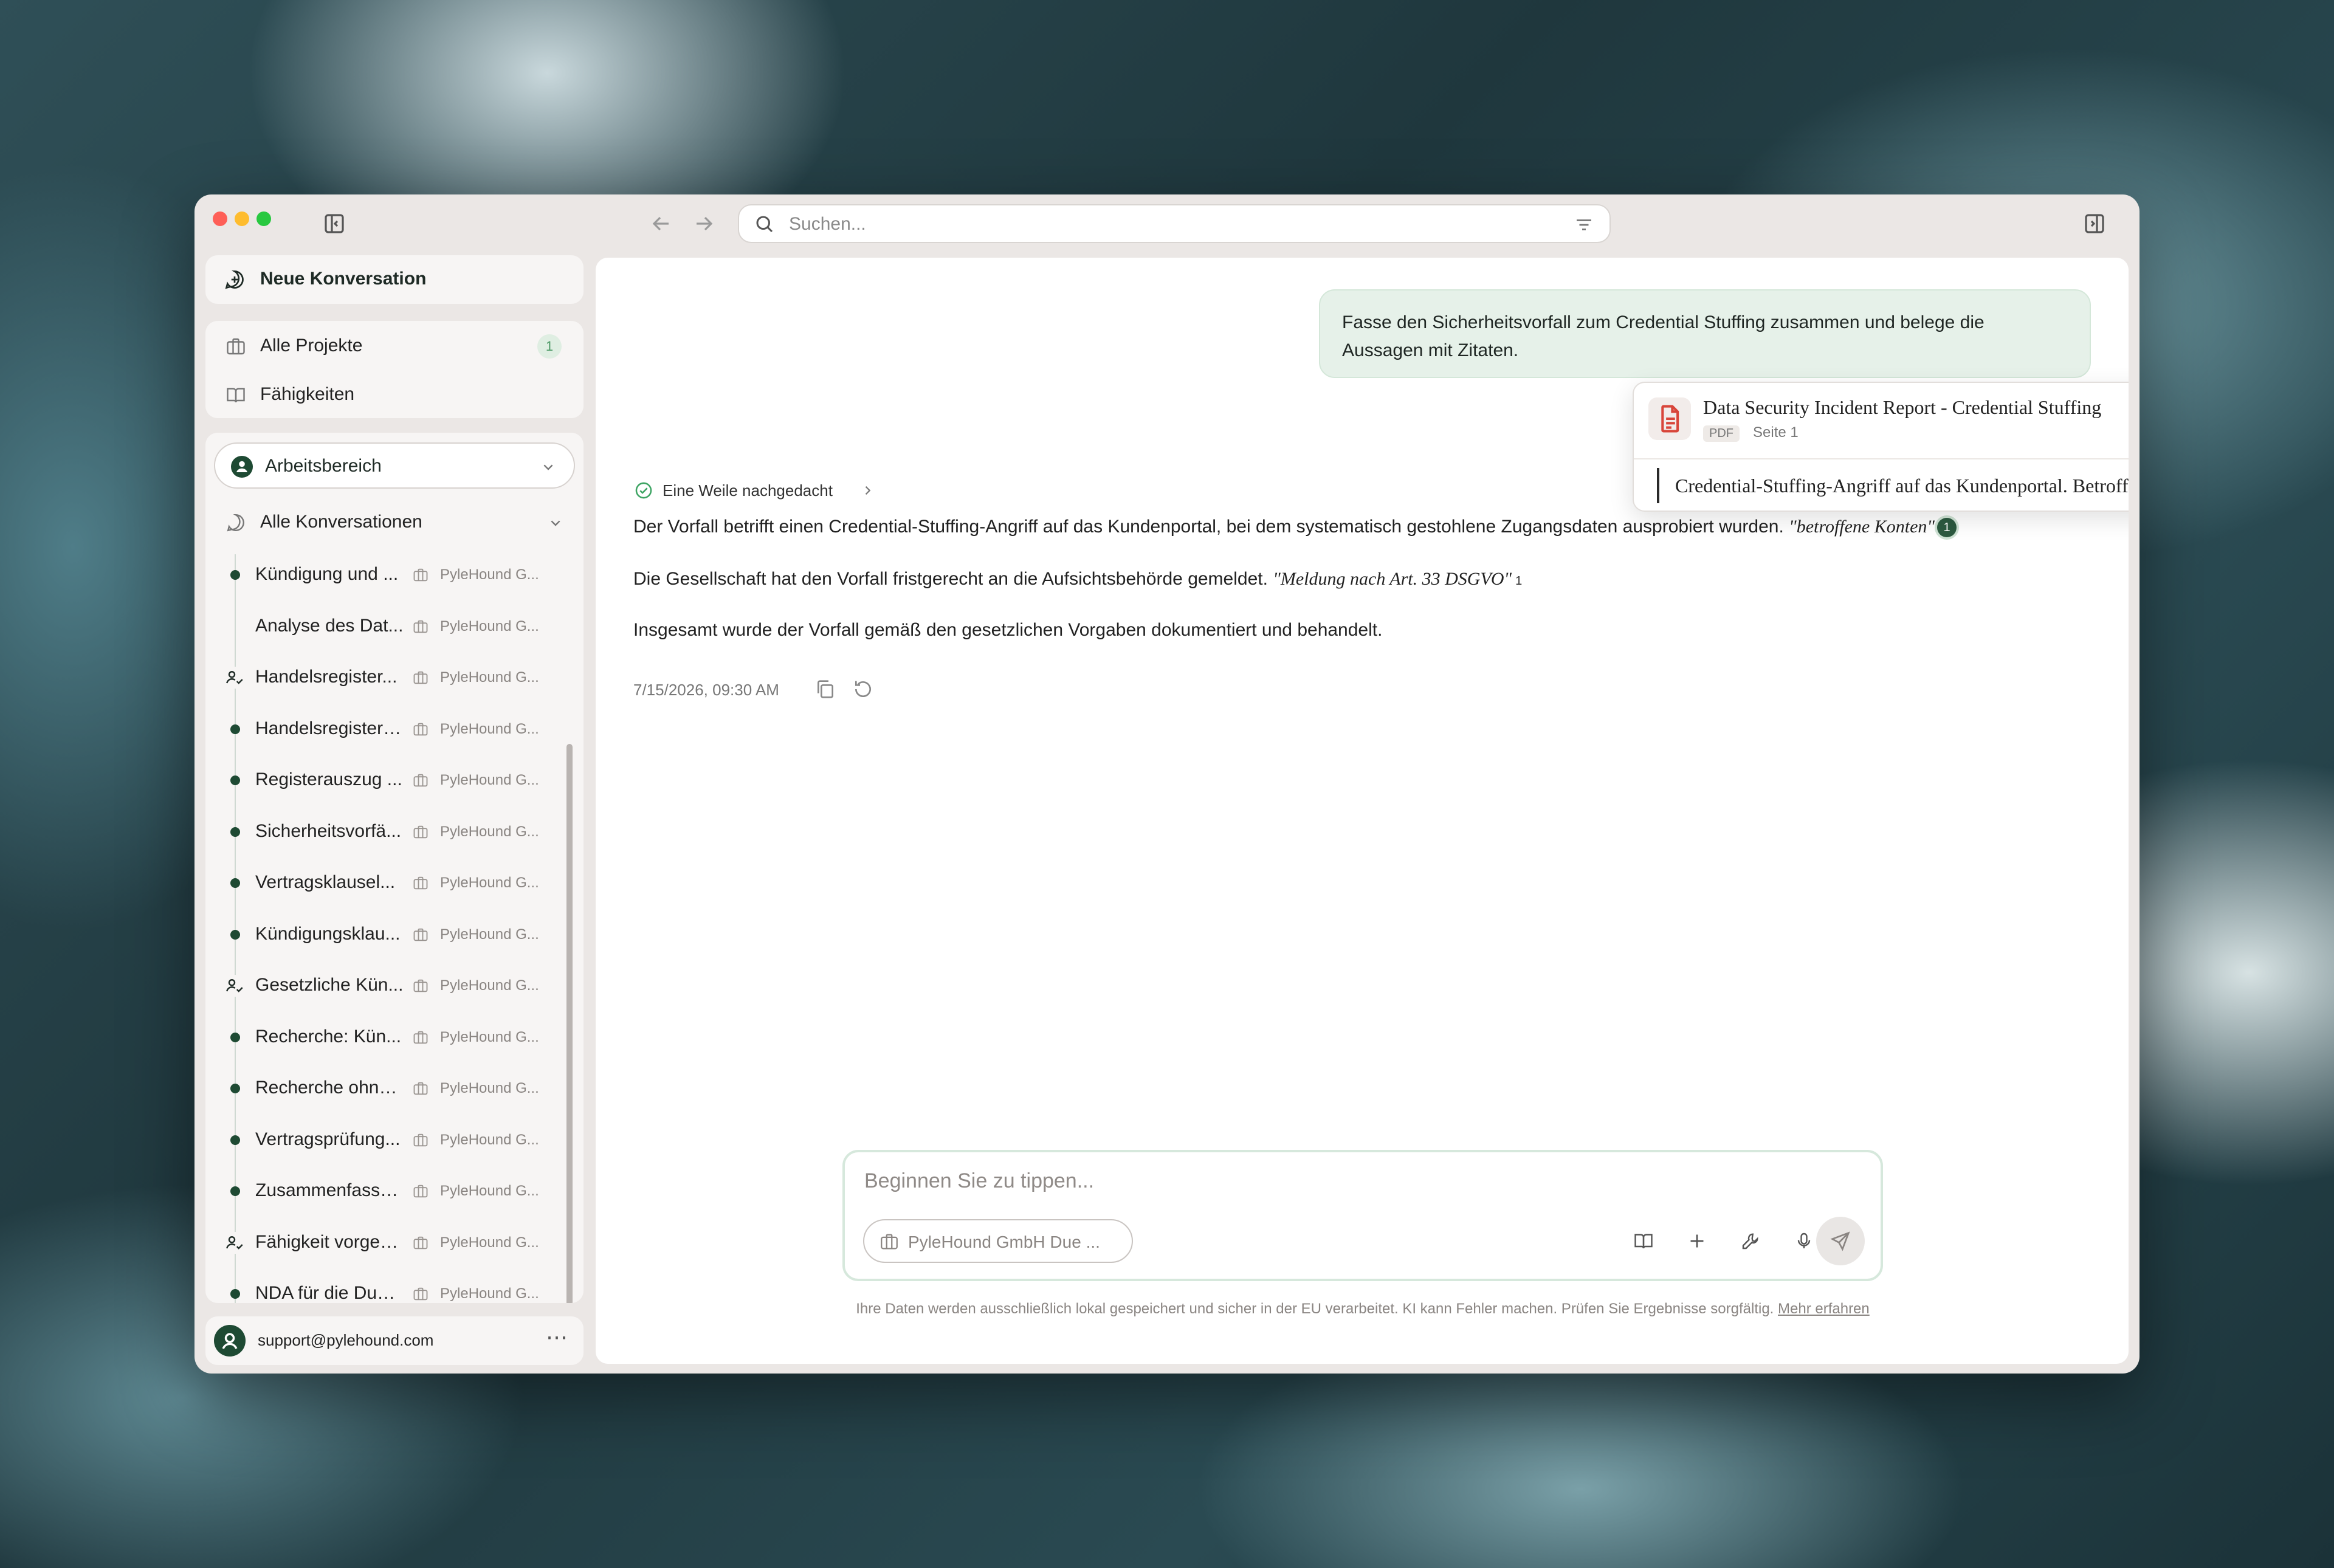  What do you see at coordinates (323, 466) in the screenshot?
I see `workspace-label: Arbeitsbereich` at bounding box center [323, 466].